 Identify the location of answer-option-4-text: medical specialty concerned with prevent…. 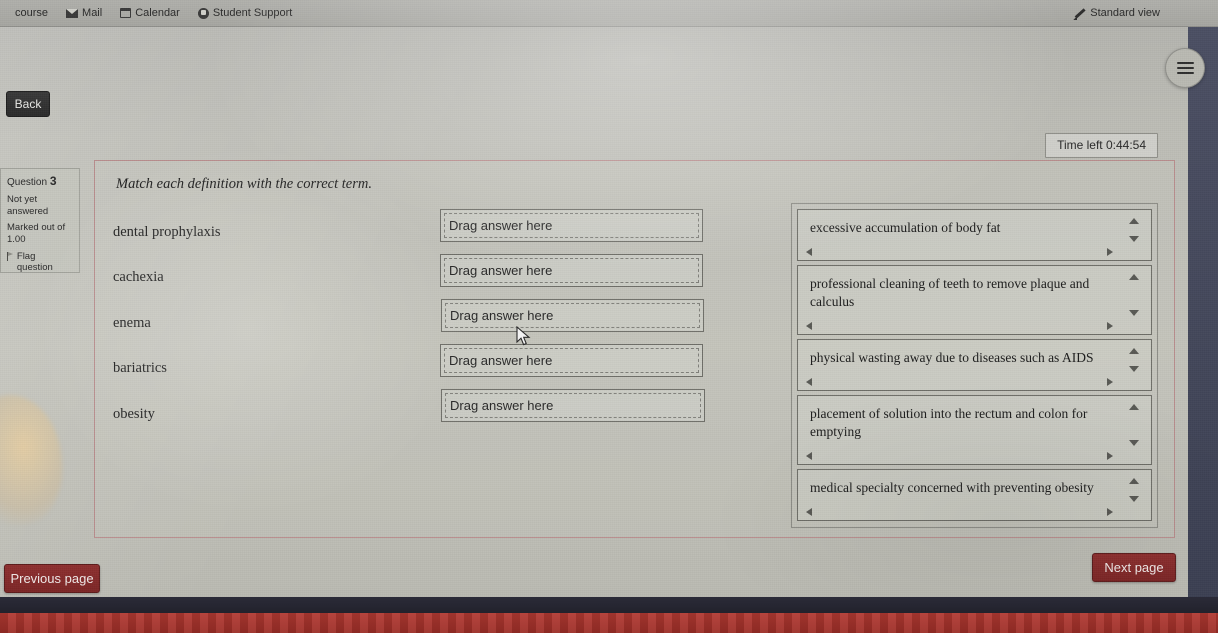
(952, 487).